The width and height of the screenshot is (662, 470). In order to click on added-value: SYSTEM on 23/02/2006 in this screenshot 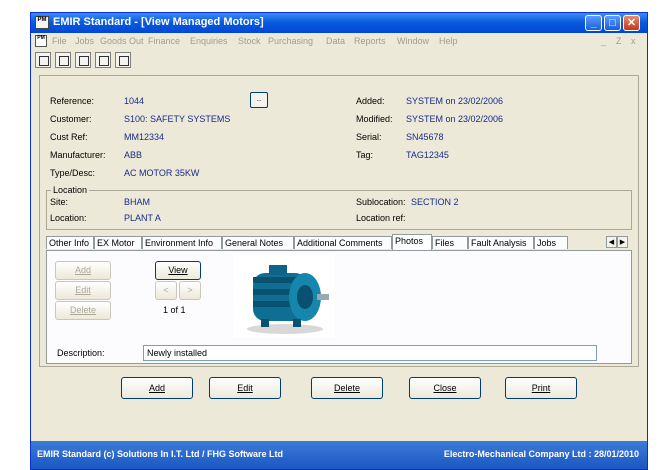, I will do `click(455, 101)`.